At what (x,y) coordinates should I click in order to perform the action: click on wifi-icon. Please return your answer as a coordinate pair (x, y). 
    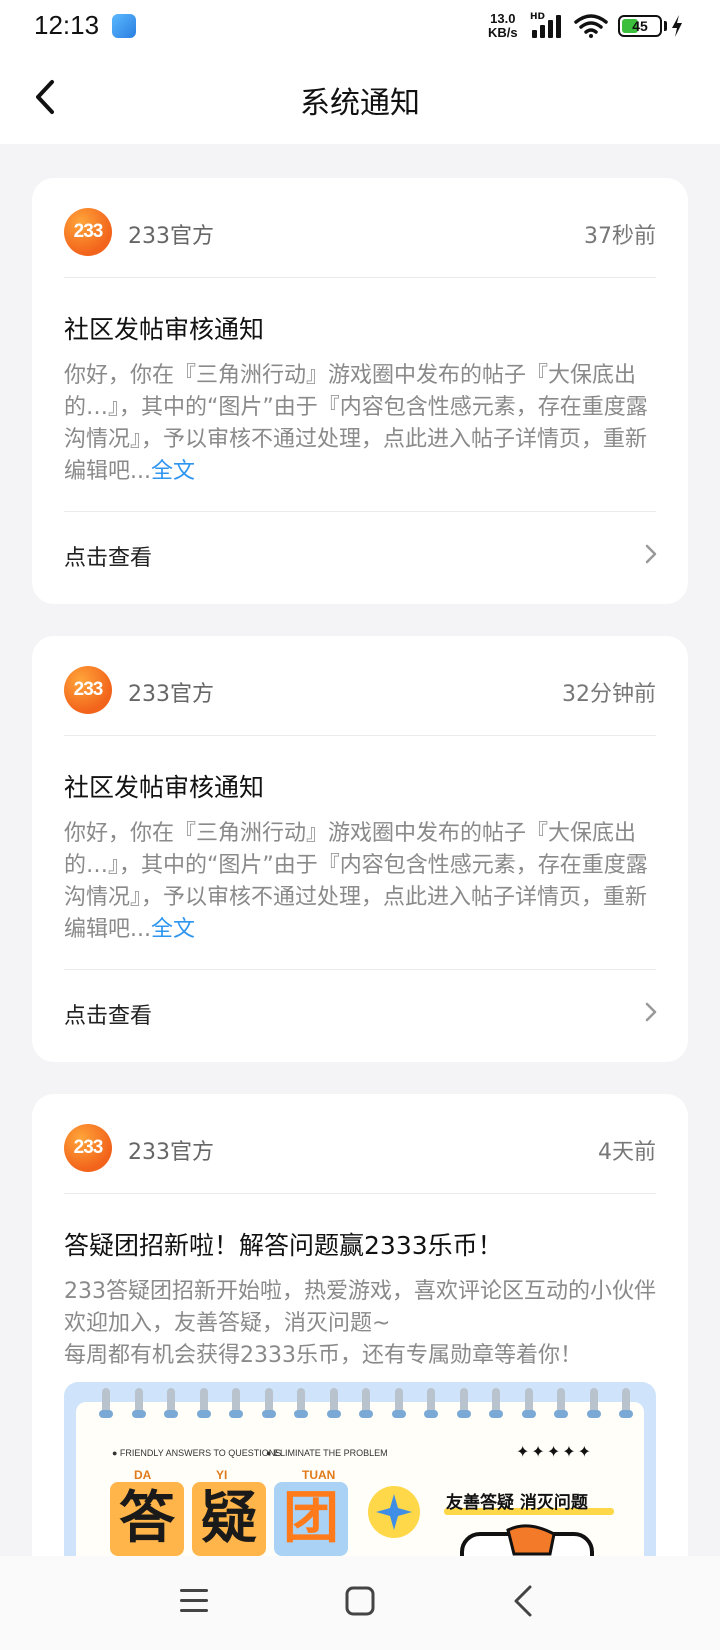
    Looking at the image, I should click on (591, 26).